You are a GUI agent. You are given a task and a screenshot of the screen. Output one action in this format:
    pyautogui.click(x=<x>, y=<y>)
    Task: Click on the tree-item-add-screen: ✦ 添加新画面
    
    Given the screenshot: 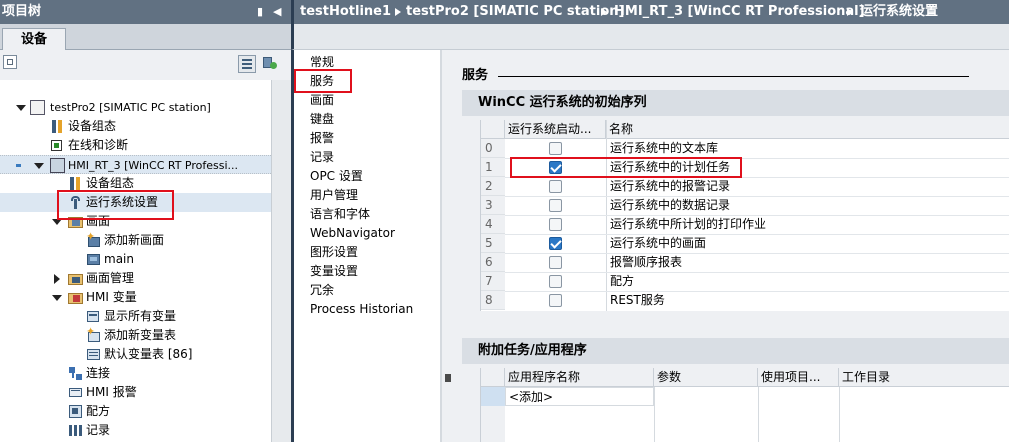 What is the action you would take?
    pyautogui.click(x=135, y=240)
    